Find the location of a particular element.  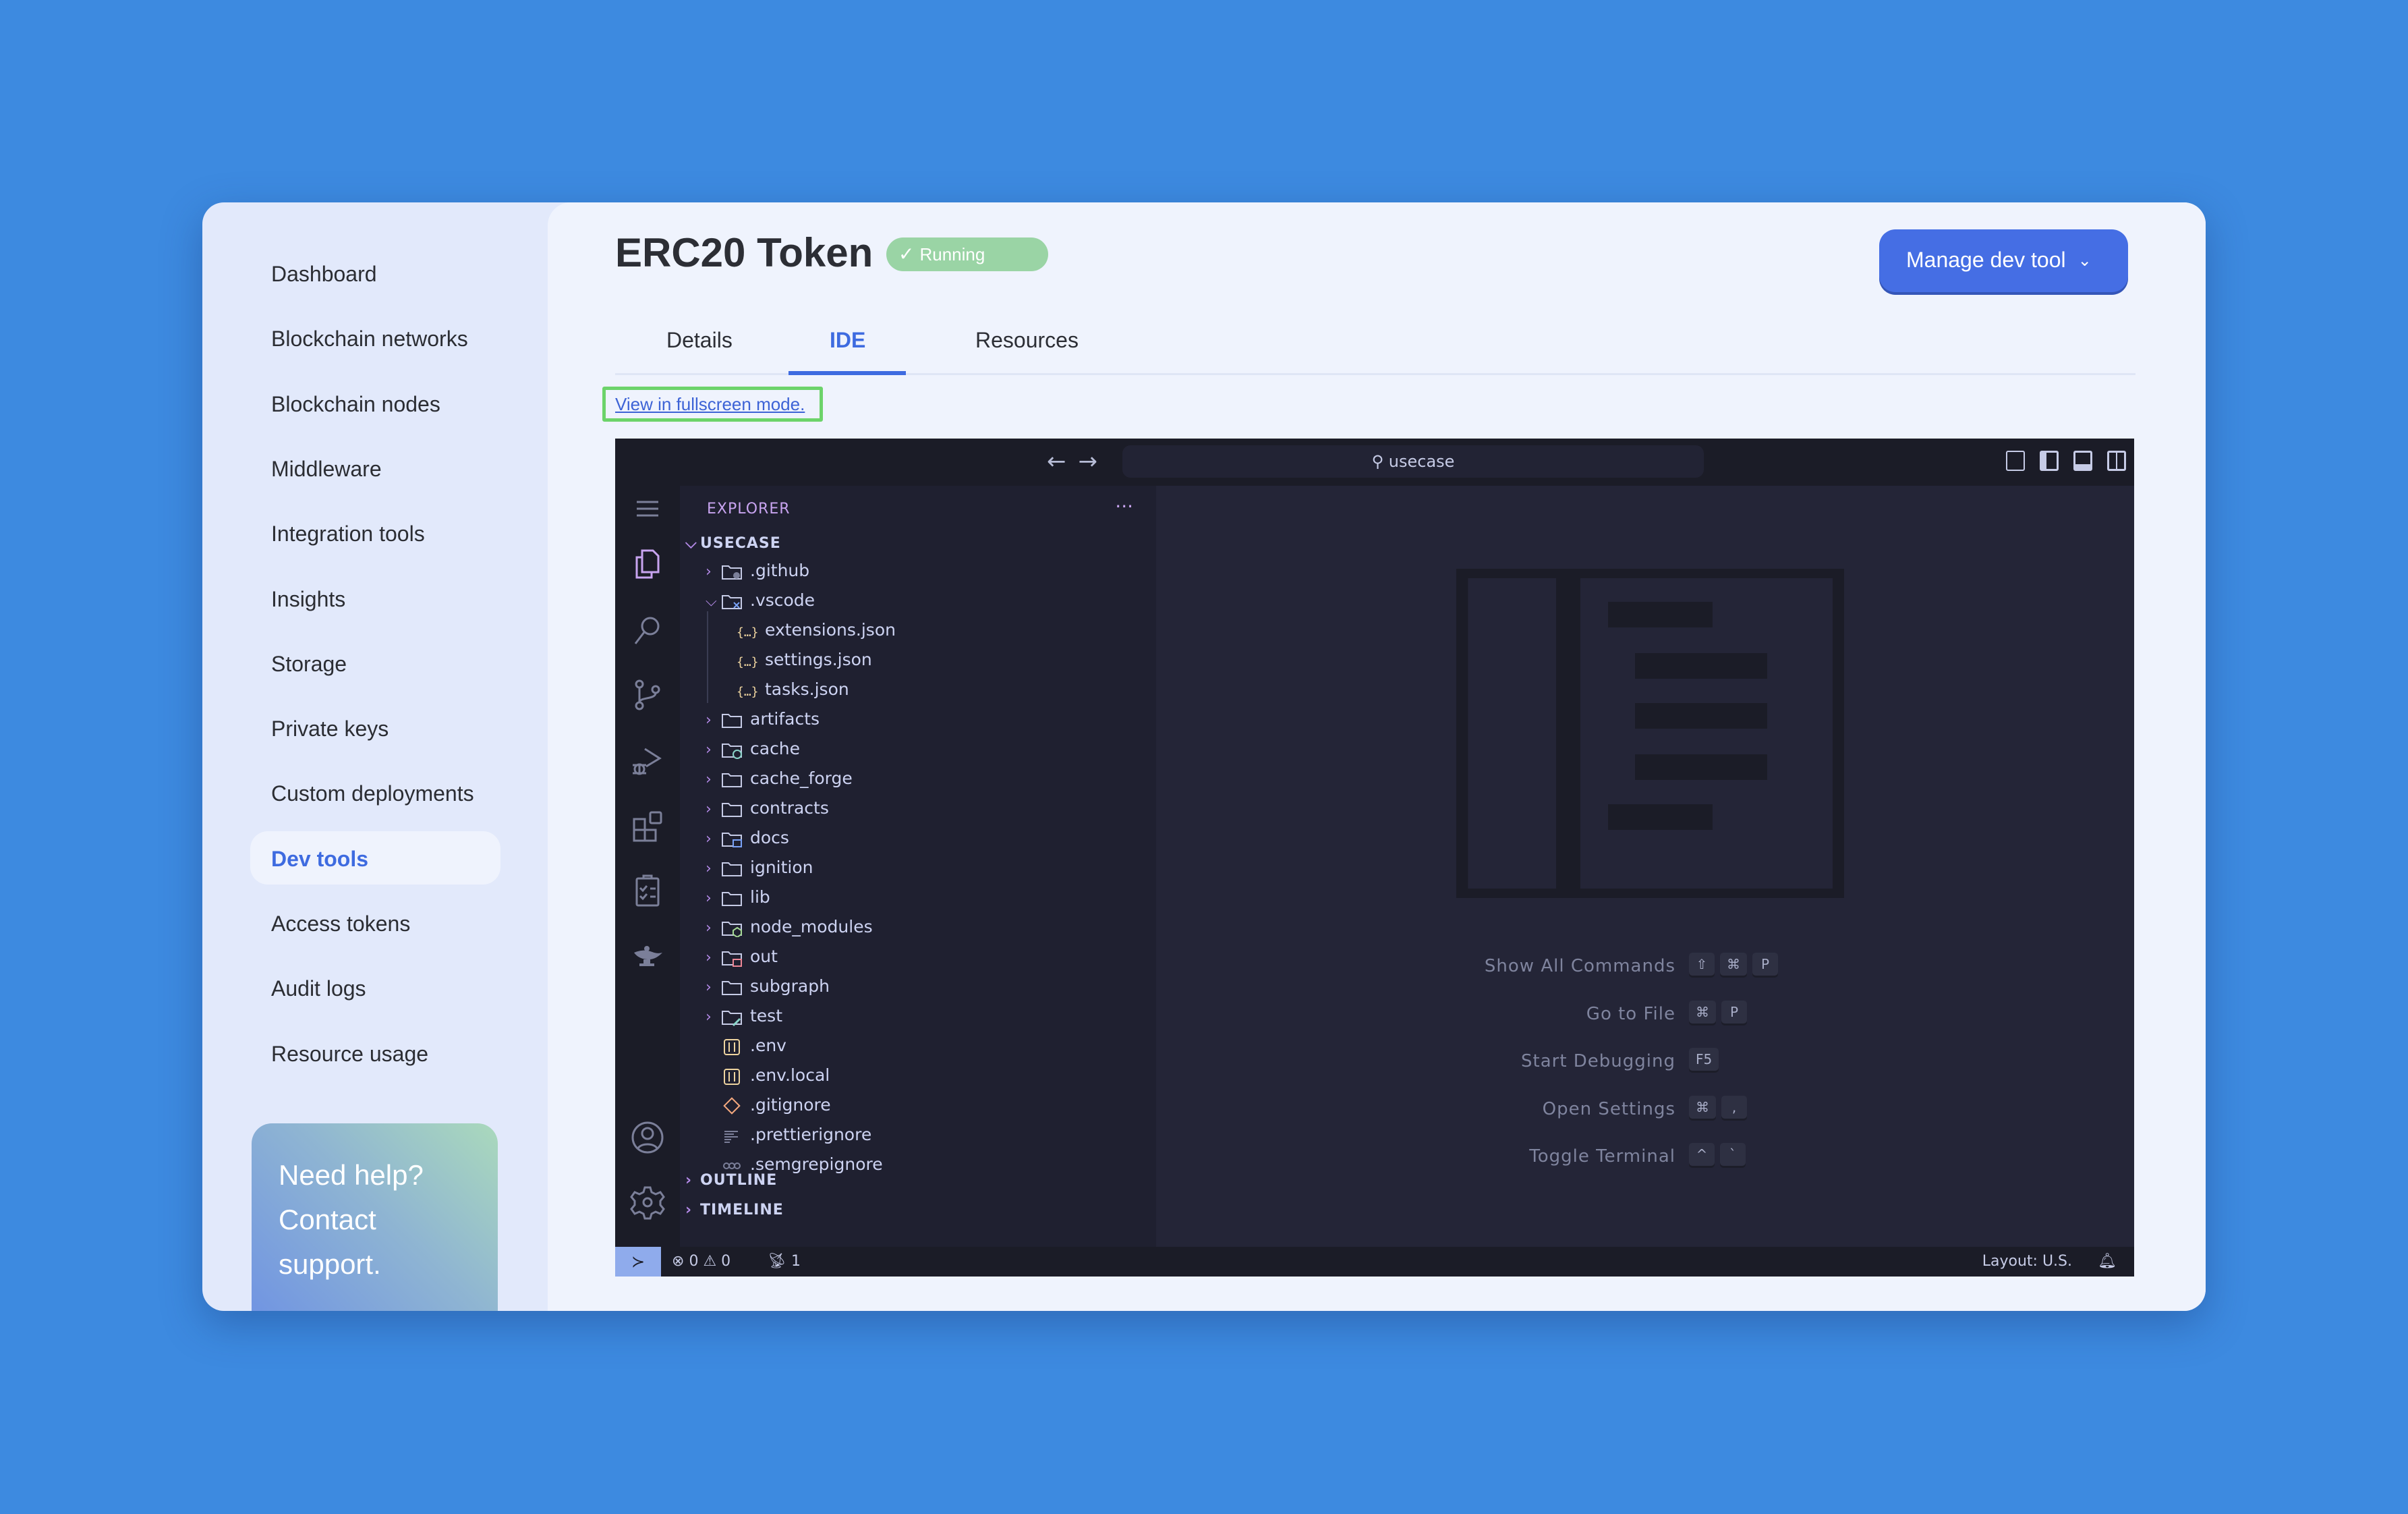

tree-item-label: settings.json is located at coordinates (818, 659).